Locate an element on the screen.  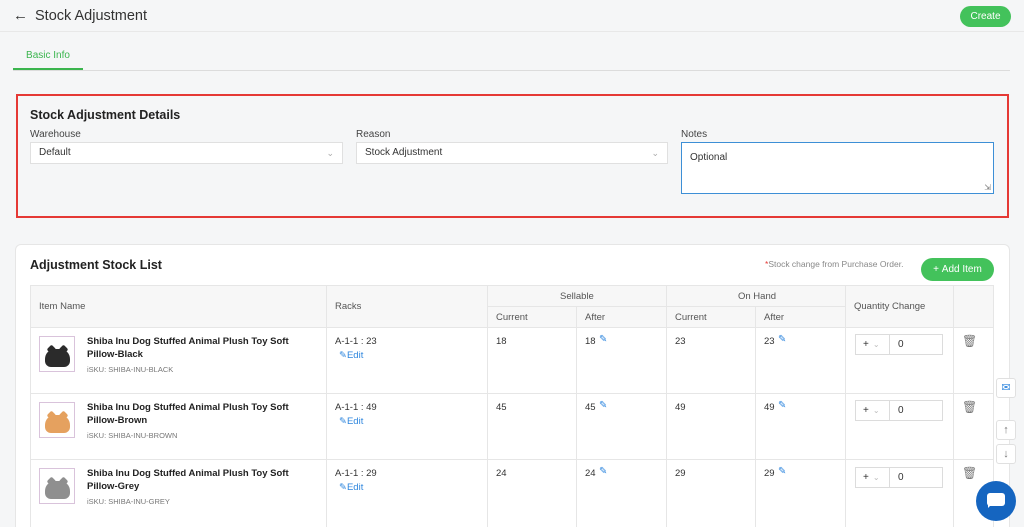
onhand-after: 29 is located at coordinates (769, 473).